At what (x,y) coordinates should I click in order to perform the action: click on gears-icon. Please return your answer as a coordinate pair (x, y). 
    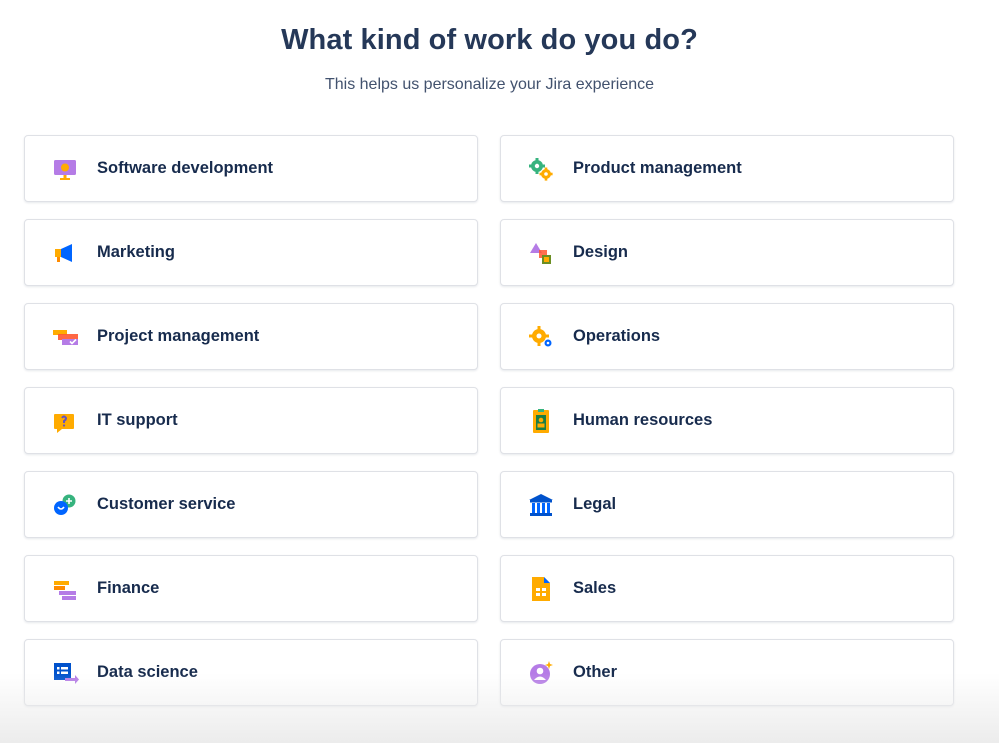
    Looking at the image, I should click on (541, 169).